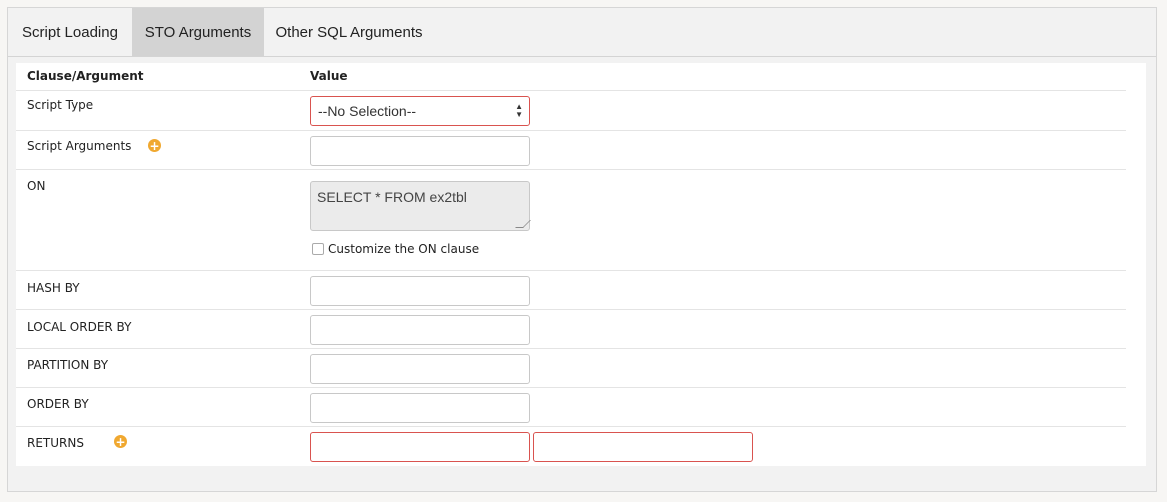 The height and width of the screenshot is (502, 1167). I want to click on script-arguments-input, so click(420, 151).